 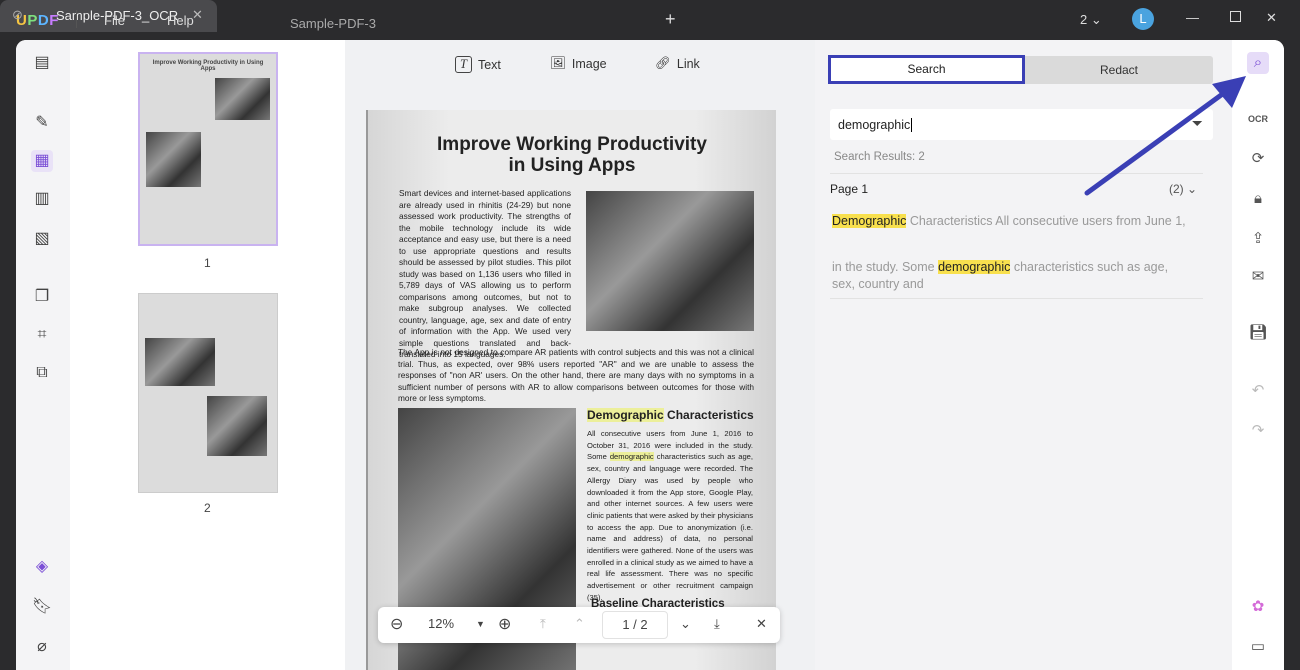 What do you see at coordinates (1165, 136) in the screenshot?
I see `annotation-arrow` at bounding box center [1165, 136].